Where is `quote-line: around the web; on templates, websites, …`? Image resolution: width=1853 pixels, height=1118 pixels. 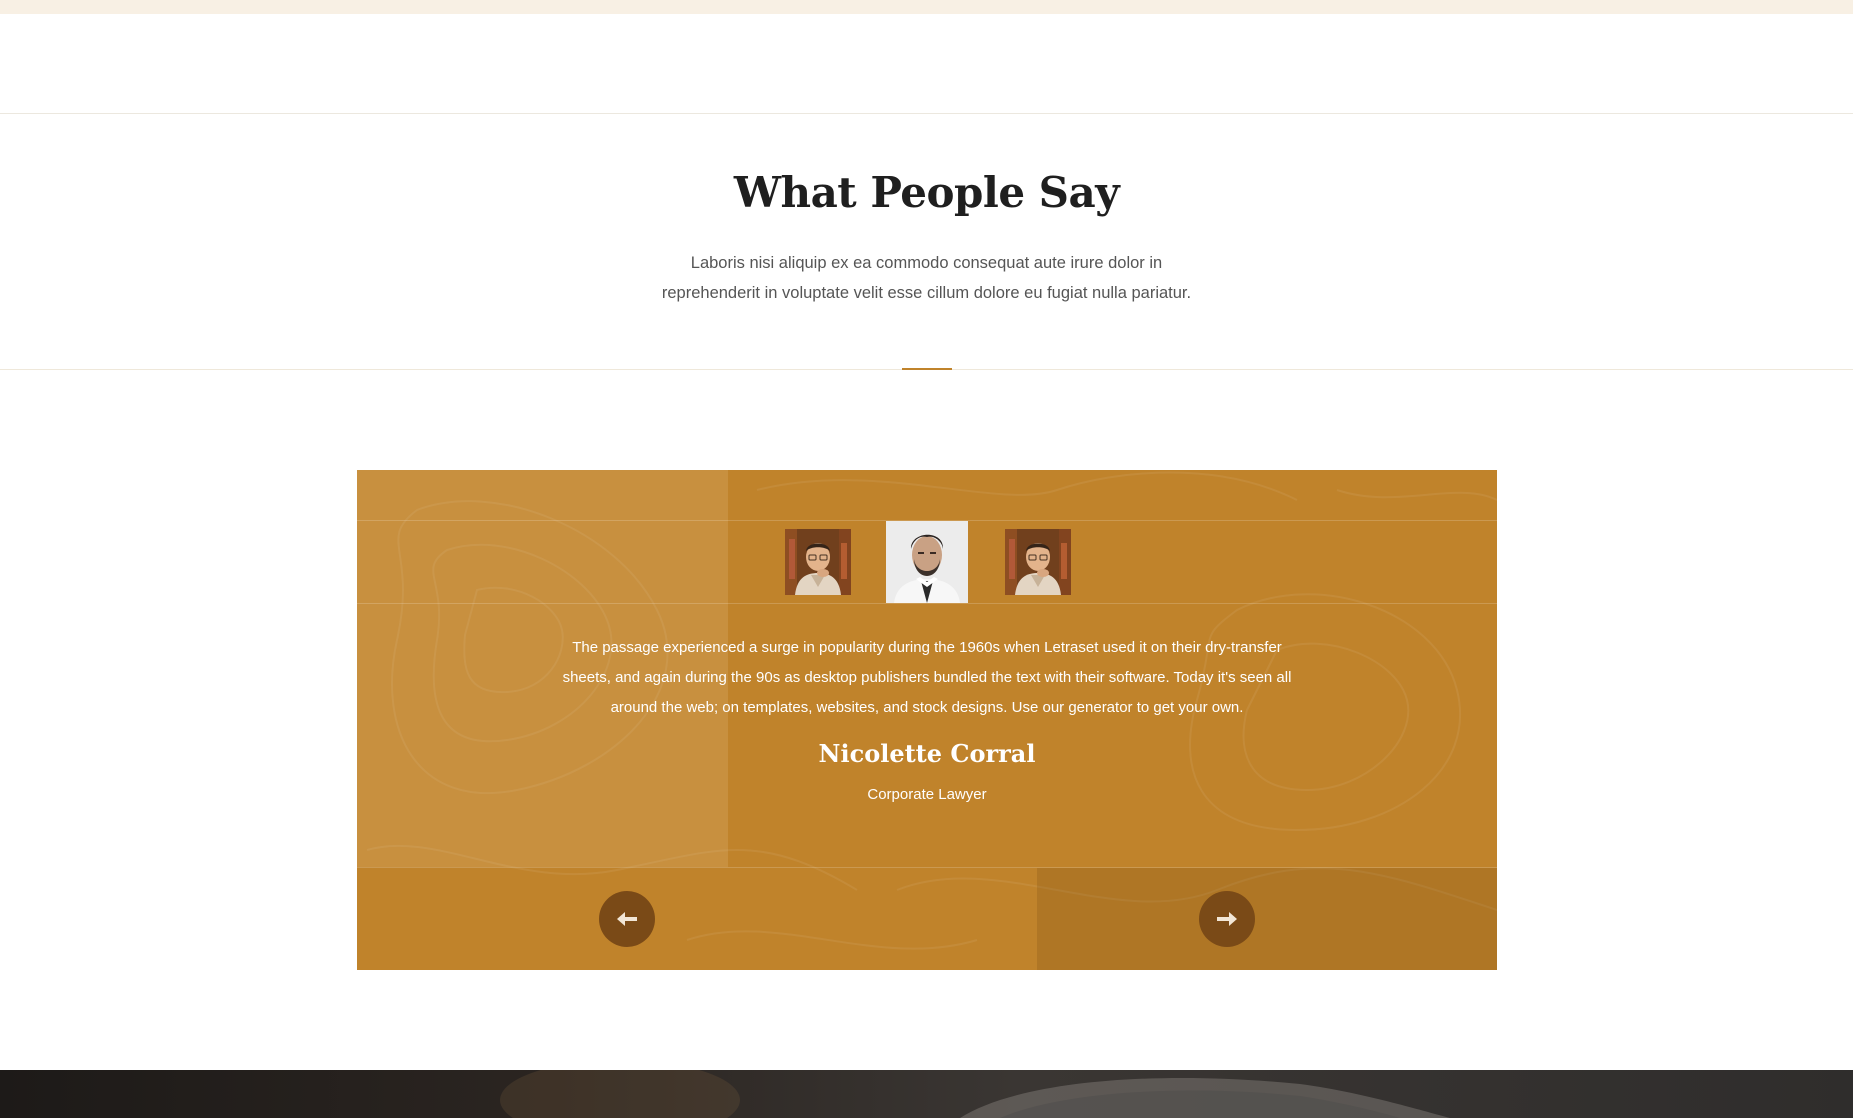 quote-line: around the web; on templates, websites, … is located at coordinates (927, 707).